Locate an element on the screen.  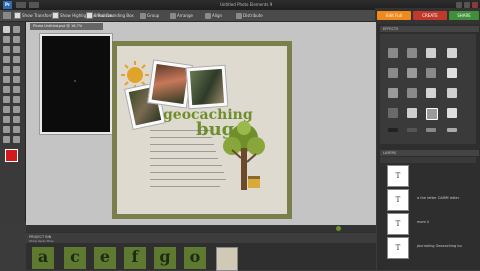
gradient-tool-icon is located at coordinates (6, 129).